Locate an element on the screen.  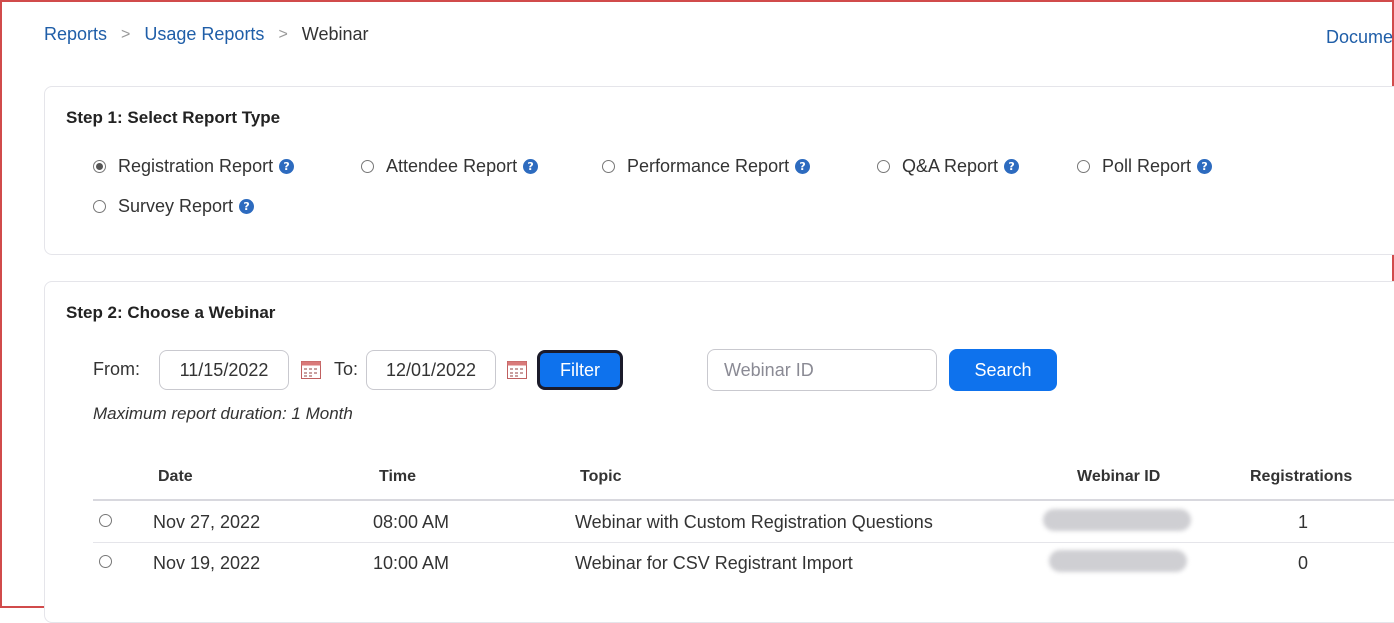
report-option-label: Poll Report is located at coordinates (1147, 166).